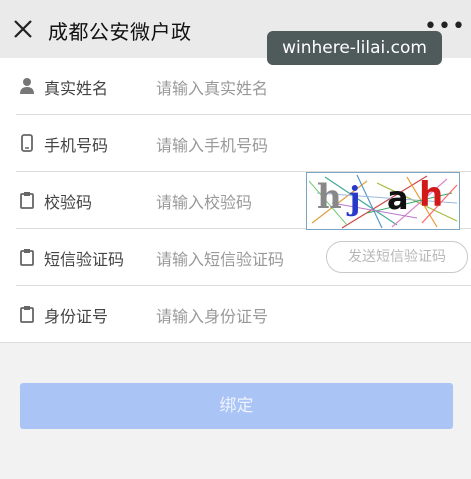 This screenshot has height=479, width=471. I want to click on sms-code-input: 请输入短信验证码, so click(220, 258).